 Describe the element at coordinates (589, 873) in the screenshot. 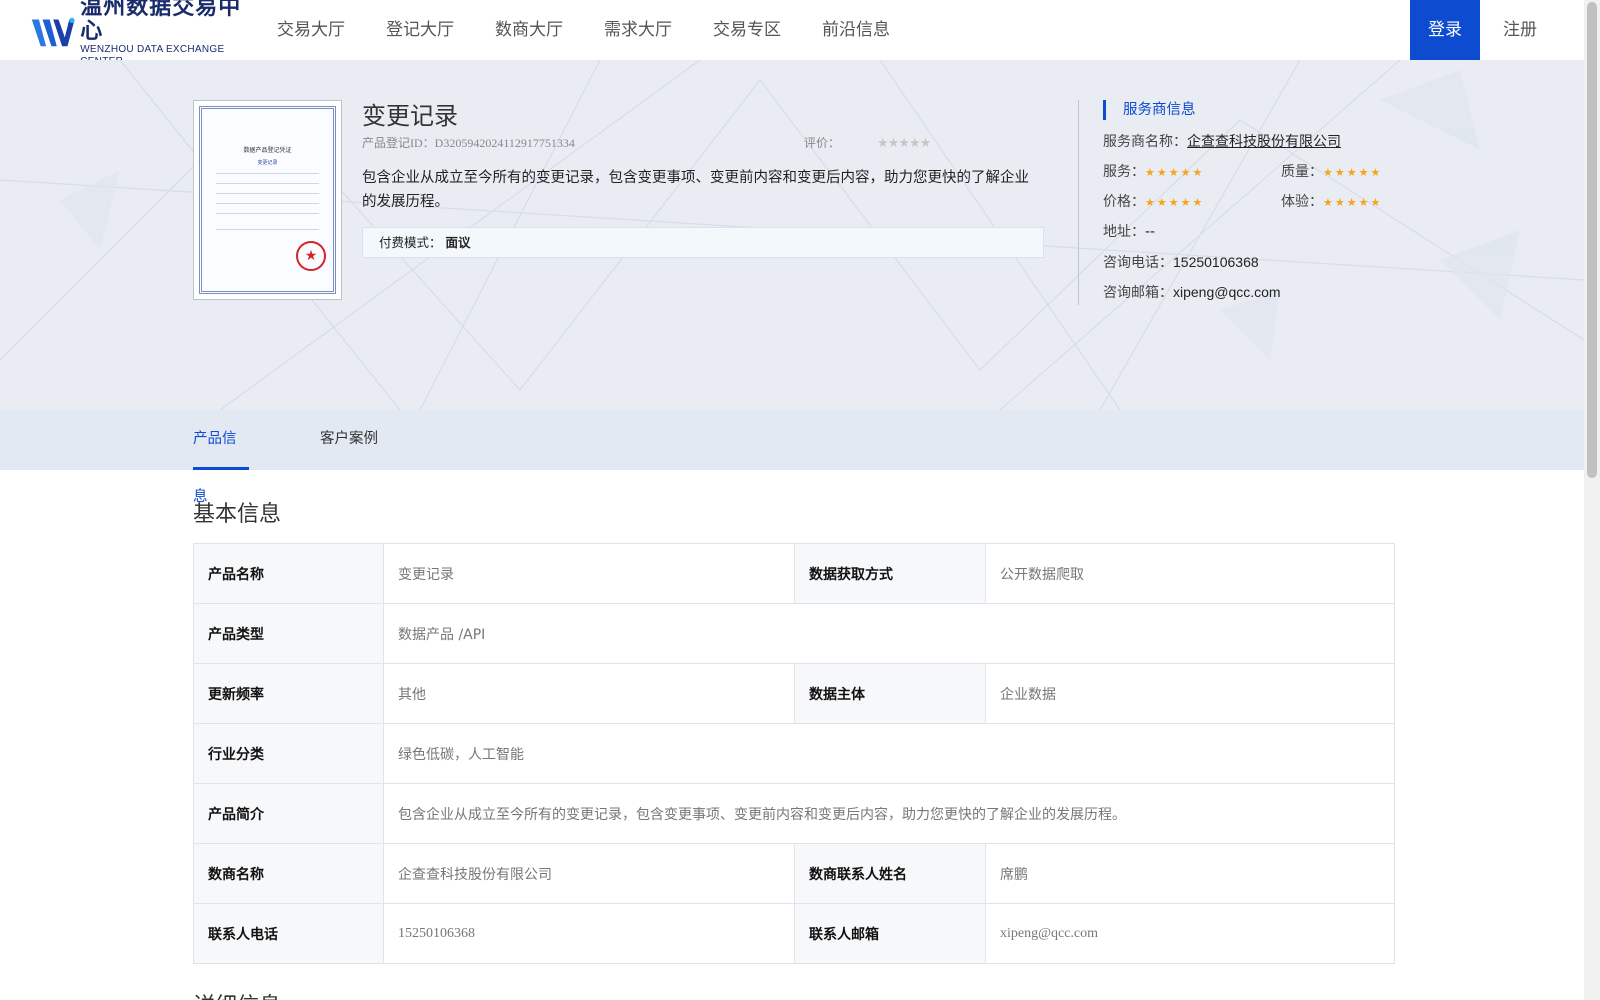

I see `field-value: 企查查科技股份有限公司` at that location.